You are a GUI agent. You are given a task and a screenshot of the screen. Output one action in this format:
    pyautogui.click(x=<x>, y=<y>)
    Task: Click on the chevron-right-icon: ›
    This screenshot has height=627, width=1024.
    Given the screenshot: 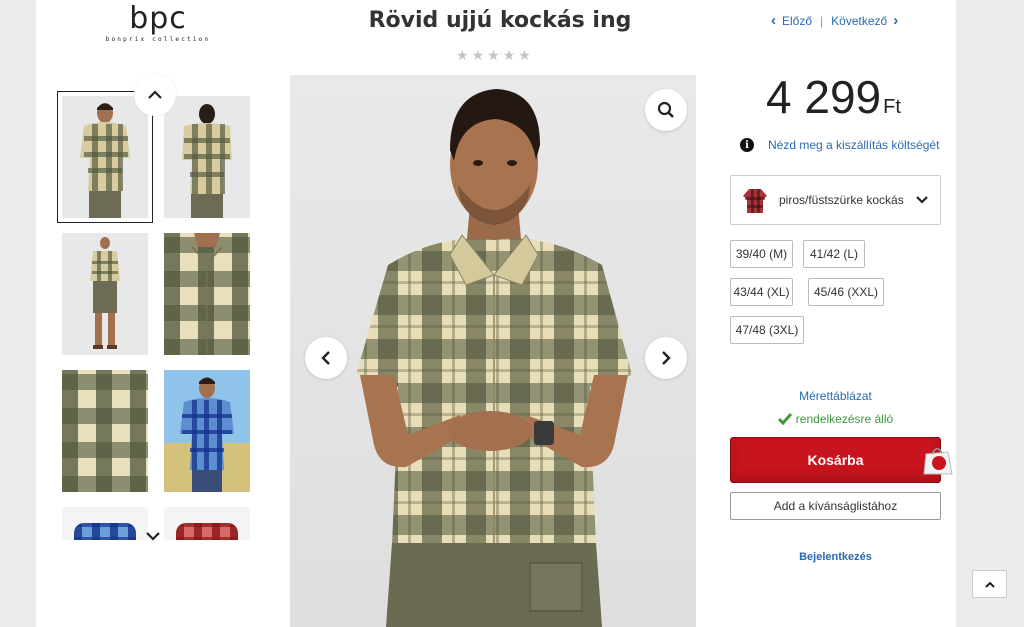 What is the action you would take?
    pyautogui.click(x=895, y=20)
    